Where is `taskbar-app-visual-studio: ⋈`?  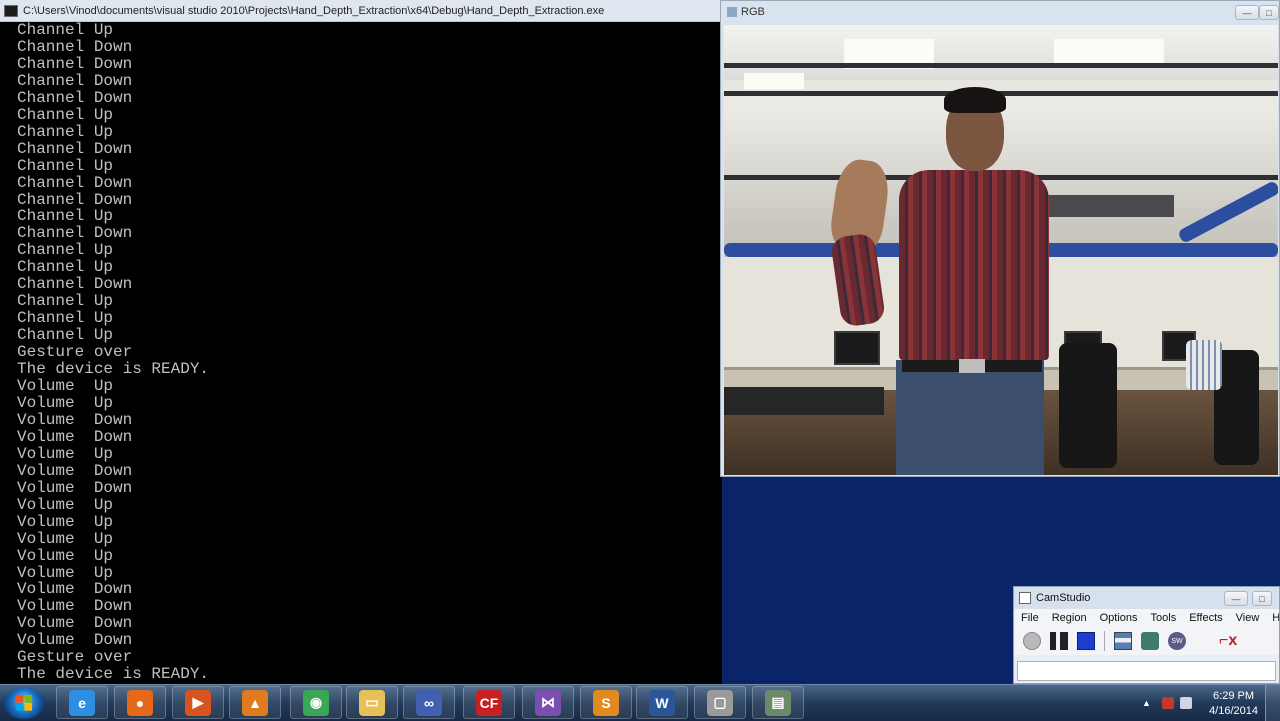 taskbar-app-visual-studio: ⋈ is located at coordinates (548, 702).